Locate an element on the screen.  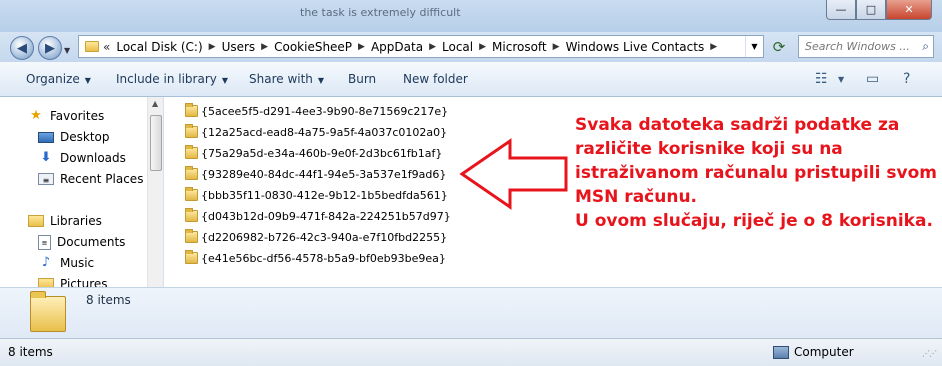
list-item: {bbb35f11-0830-412e-9b12-1b5bedfda561} is located at coordinates (316, 195).